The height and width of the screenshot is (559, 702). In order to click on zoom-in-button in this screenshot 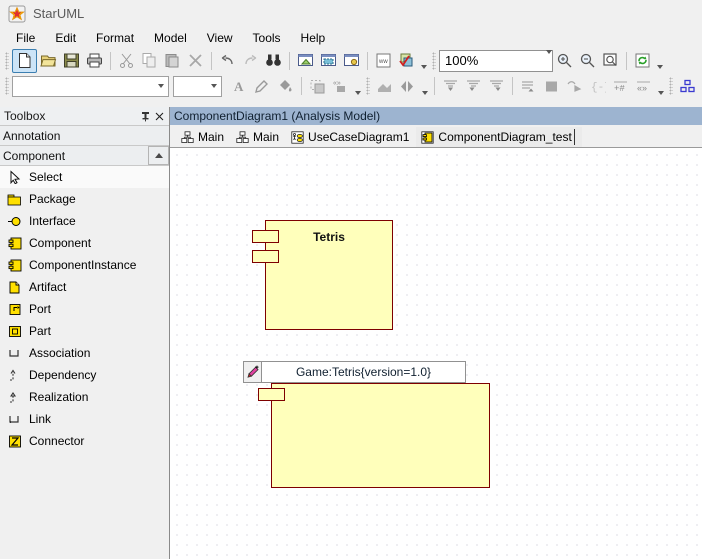, I will do `click(564, 61)`.